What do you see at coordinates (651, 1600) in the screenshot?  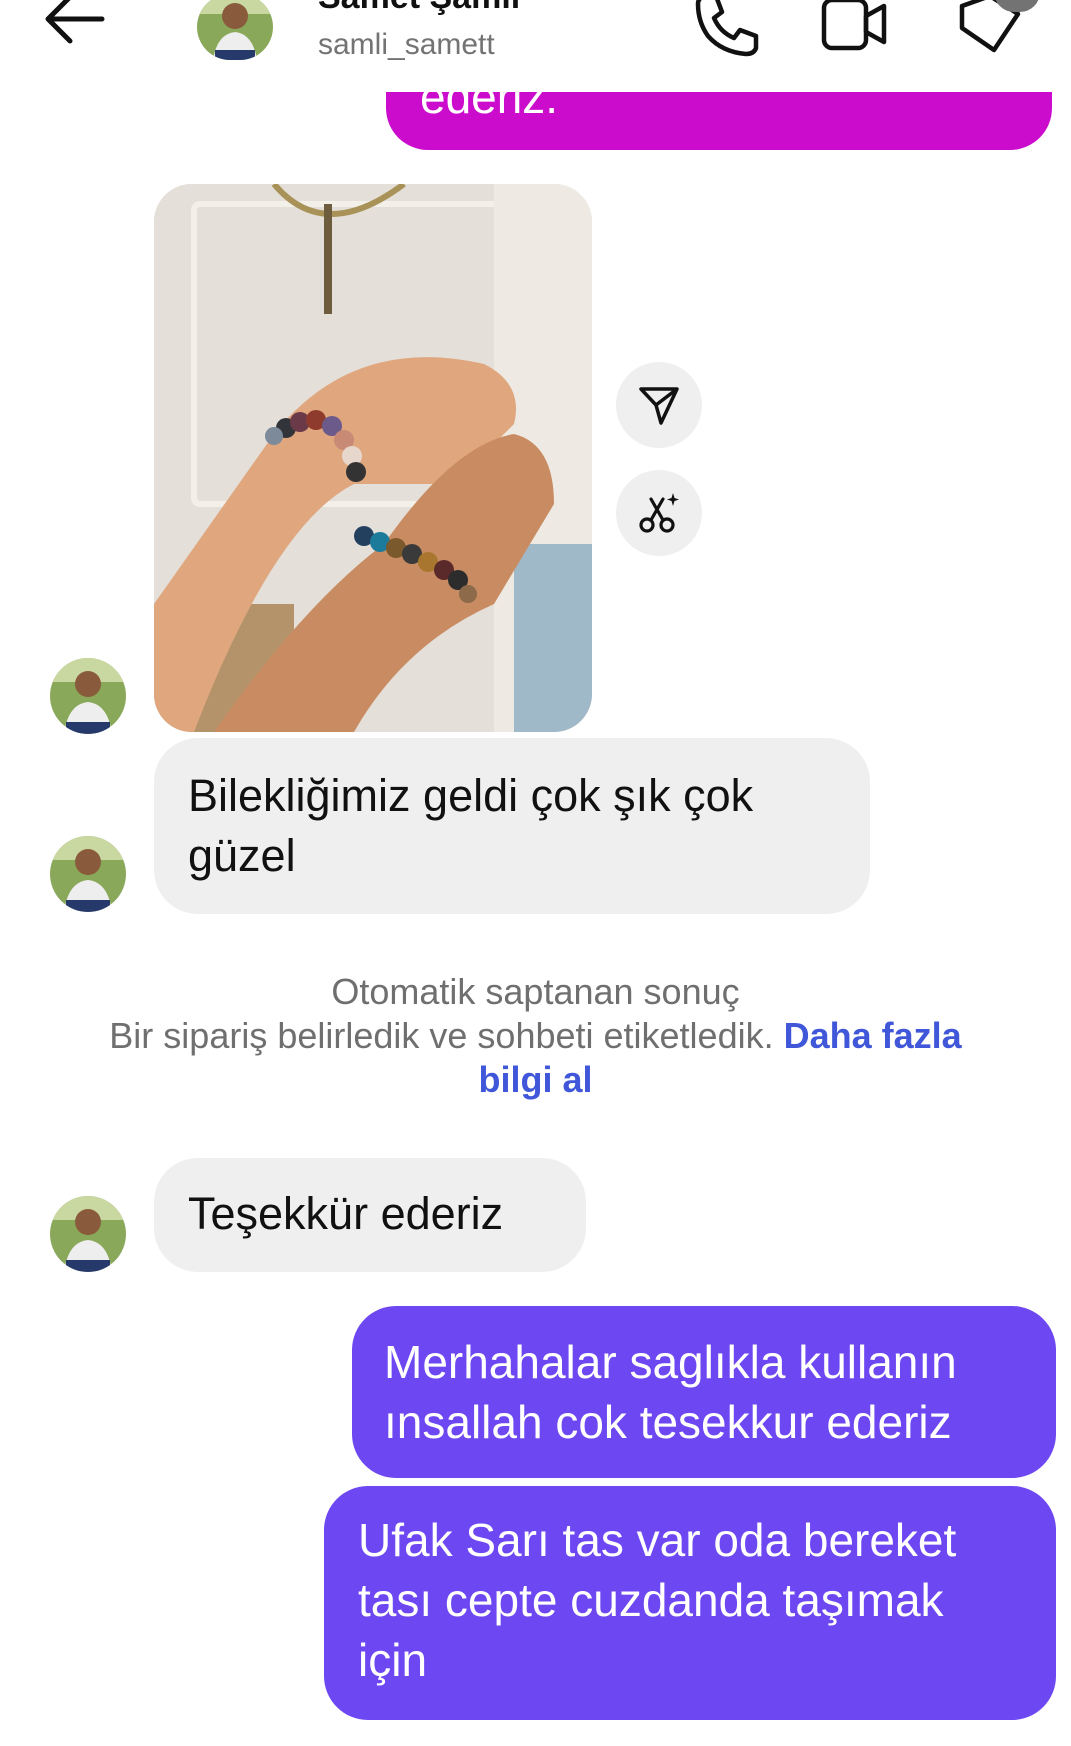 I see `message-text-line2: tası cepte cuzdanda taşımak` at bounding box center [651, 1600].